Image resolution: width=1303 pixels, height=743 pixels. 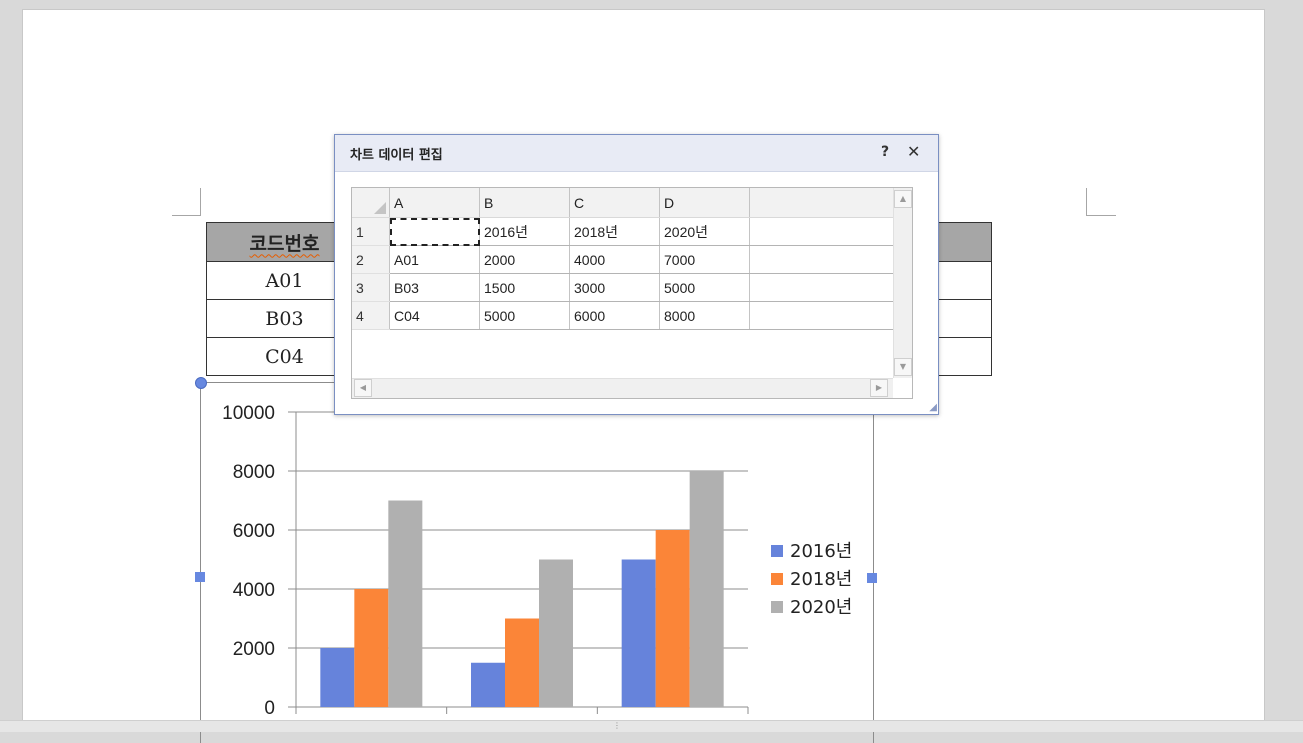 What do you see at coordinates (337, 677) in the screenshot?
I see `bar-A01-2016년` at bounding box center [337, 677].